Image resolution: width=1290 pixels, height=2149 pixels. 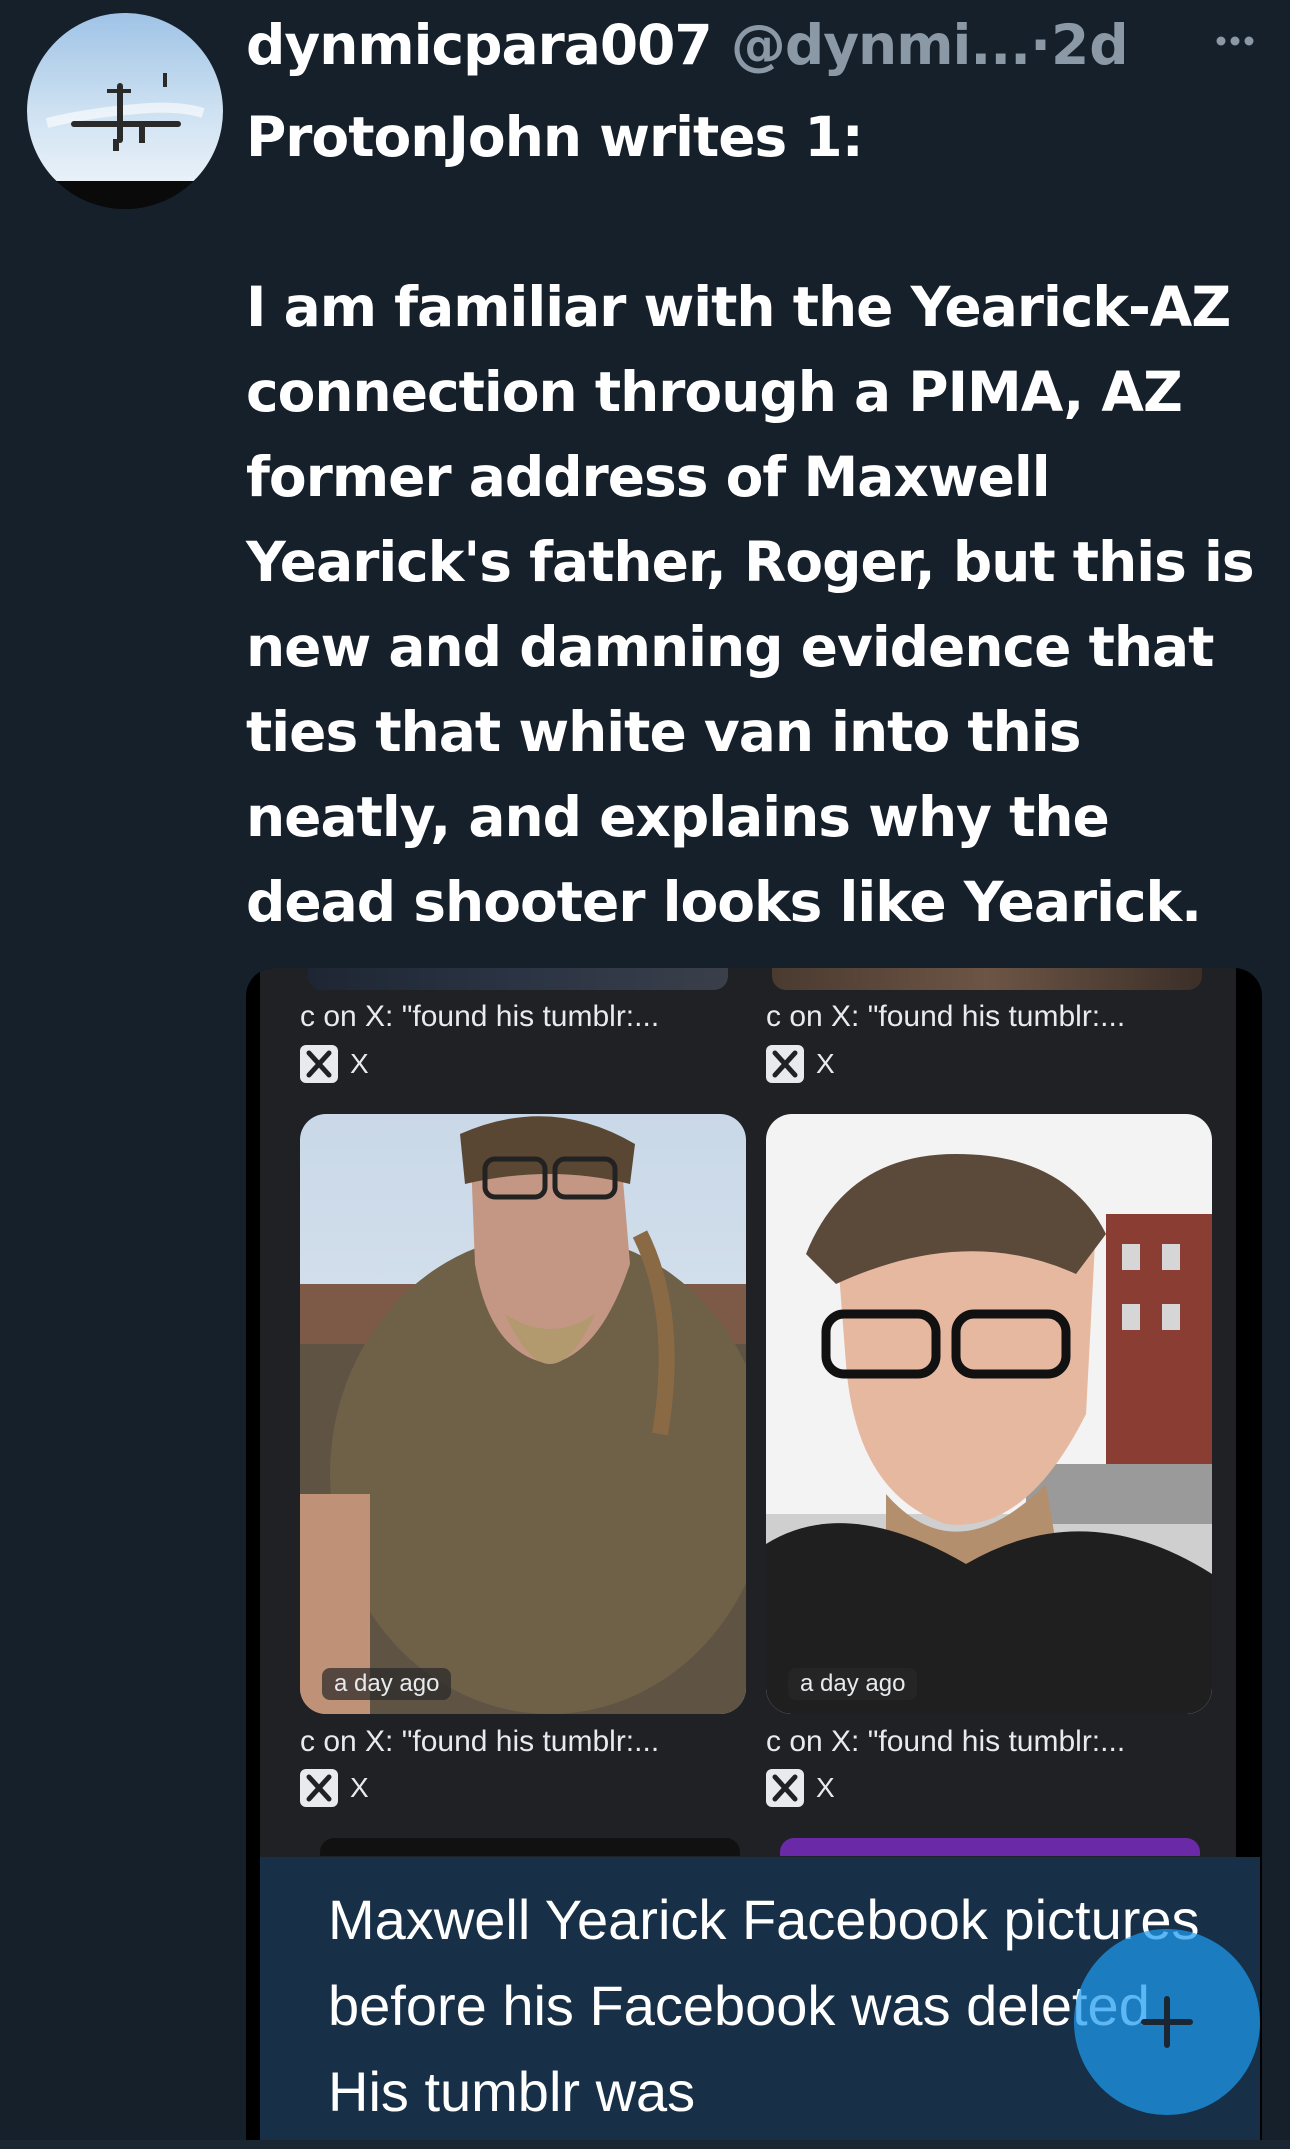 I want to click on tweet-header: dynmicpara007 @dynmi...·2d, so click(x=761, y=45).